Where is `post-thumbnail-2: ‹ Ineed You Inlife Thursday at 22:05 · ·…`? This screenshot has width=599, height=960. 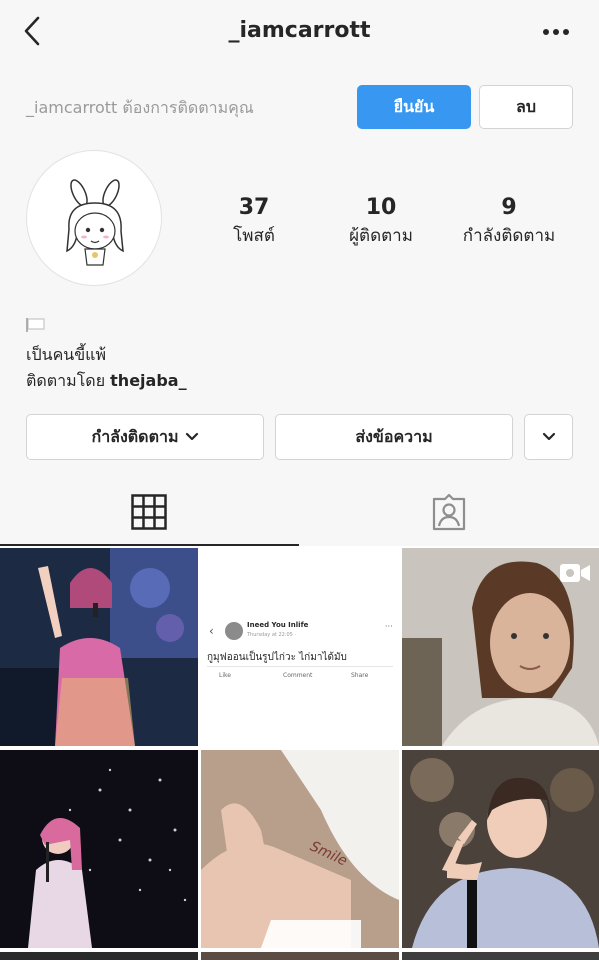
post-thumbnail-2: ‹ Ineed You Inlife Thursday at 22:05 · ·… is located at coordinates (300, 647).